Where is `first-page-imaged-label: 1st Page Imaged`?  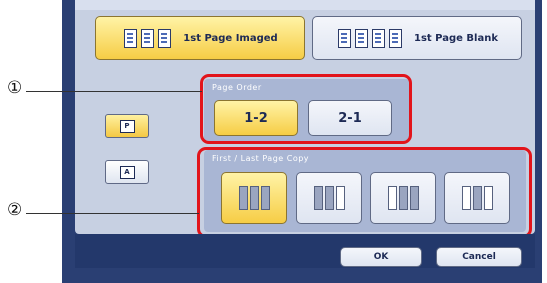 first-page-imaged-label: 1st Page Imaged is located at coordinates (230, 38).